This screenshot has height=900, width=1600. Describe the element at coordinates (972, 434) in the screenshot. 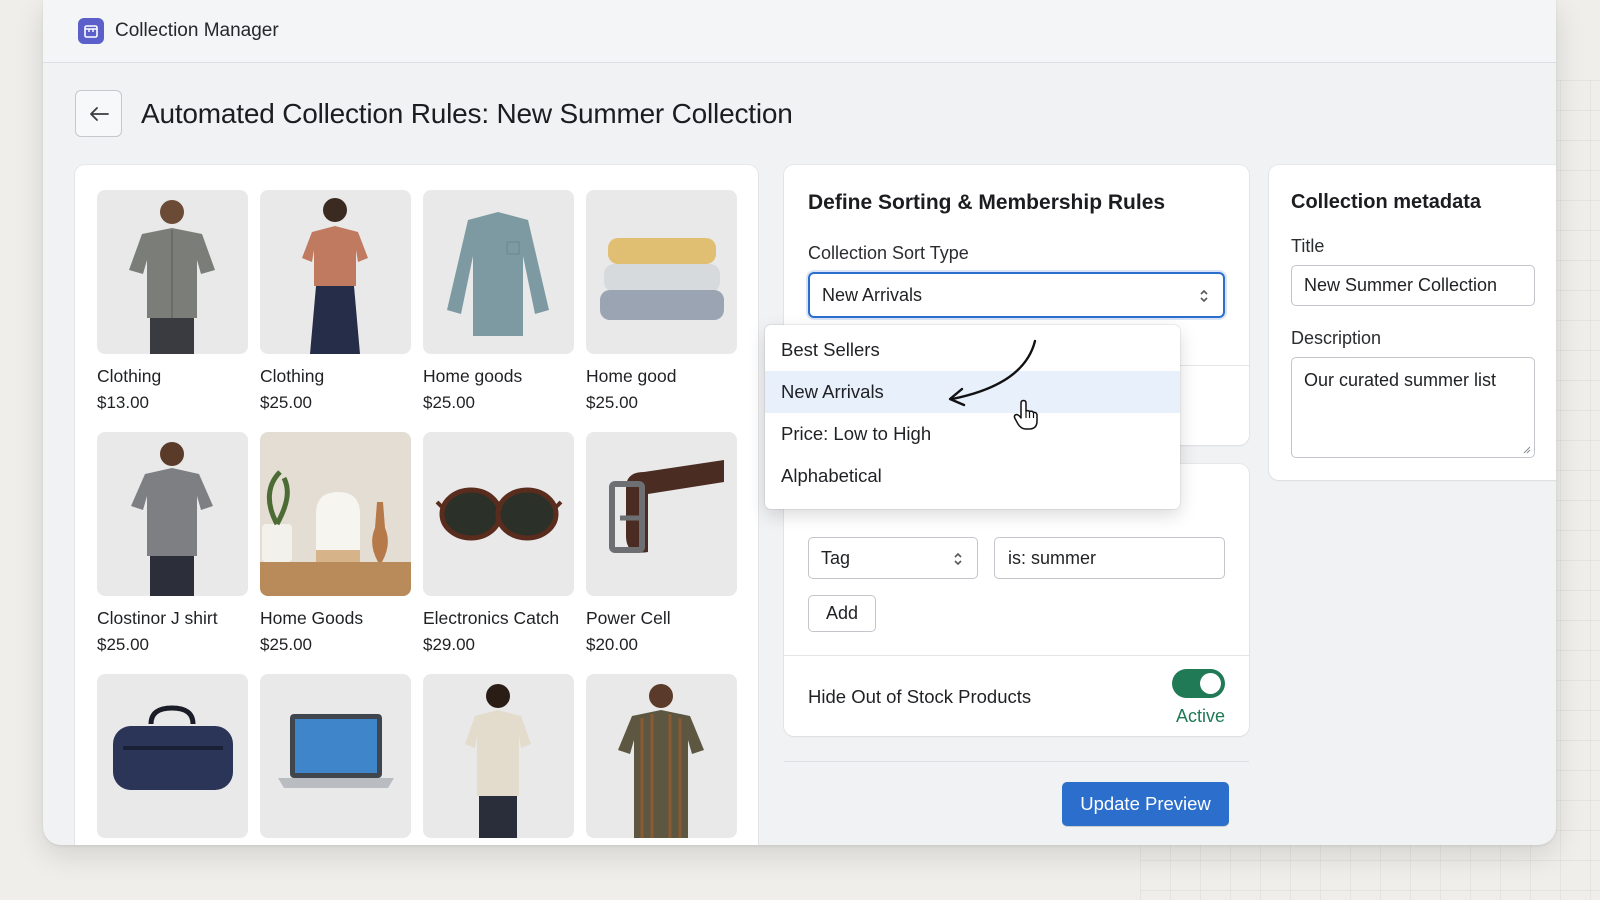

I see `dropdown-option: Price: Low to High` at that location.